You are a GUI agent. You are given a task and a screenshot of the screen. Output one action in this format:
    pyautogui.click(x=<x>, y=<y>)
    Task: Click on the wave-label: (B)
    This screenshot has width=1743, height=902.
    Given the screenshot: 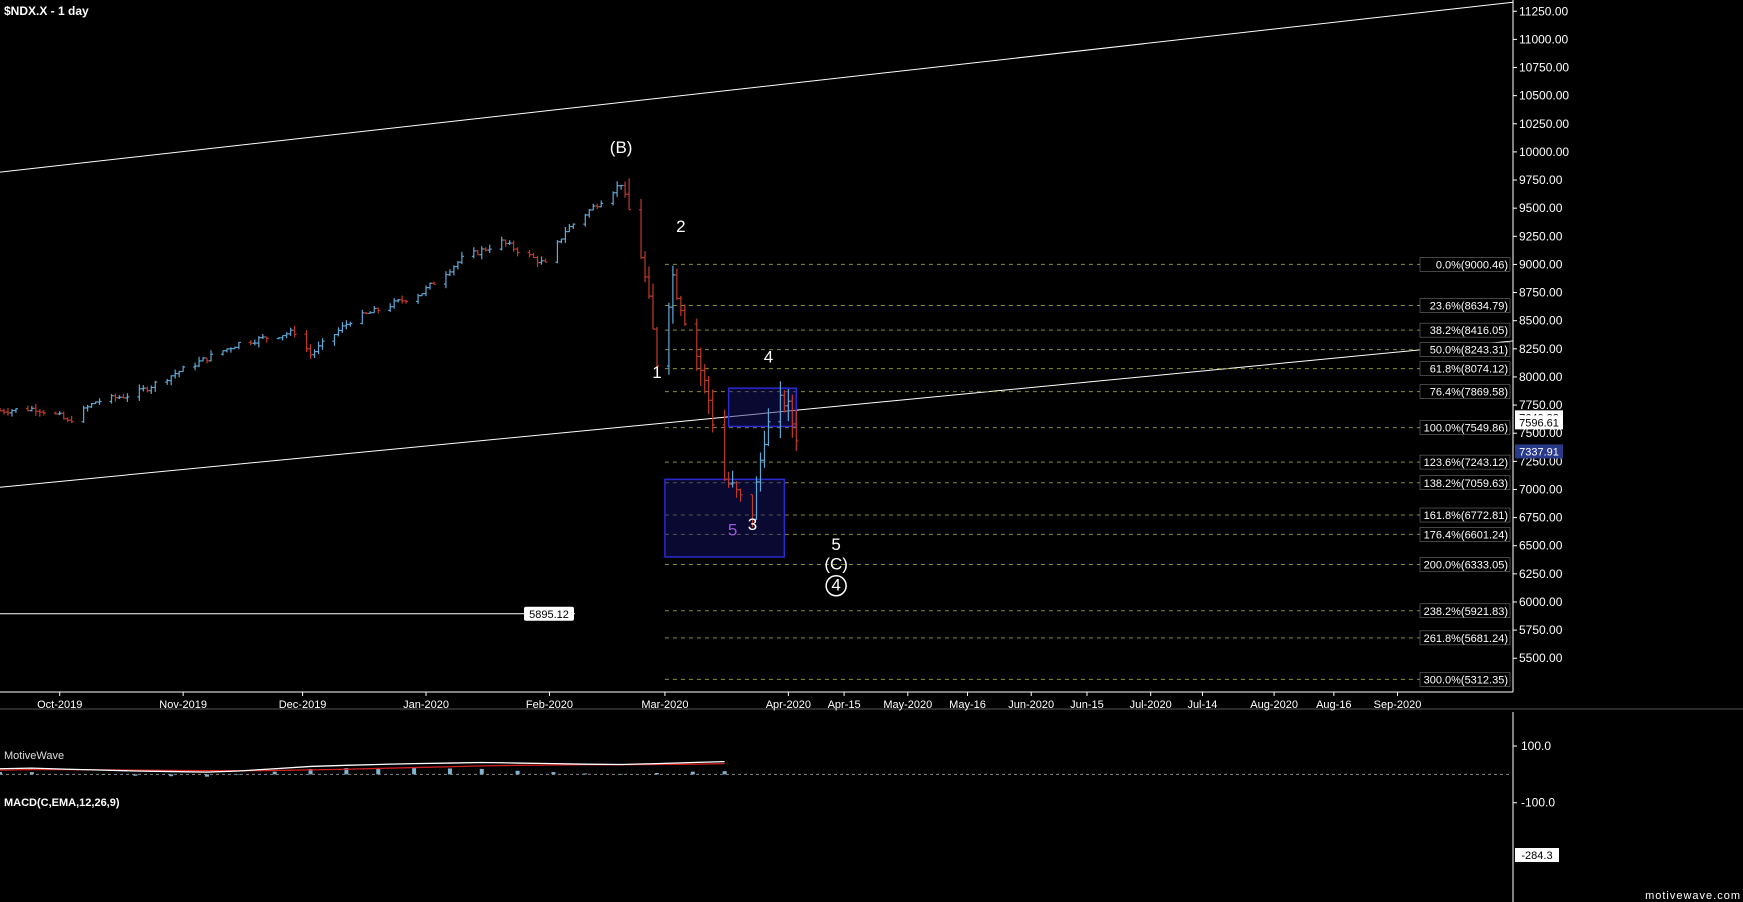 What is the action you would take?
    pyautogui.click(x=621, y=147)
    